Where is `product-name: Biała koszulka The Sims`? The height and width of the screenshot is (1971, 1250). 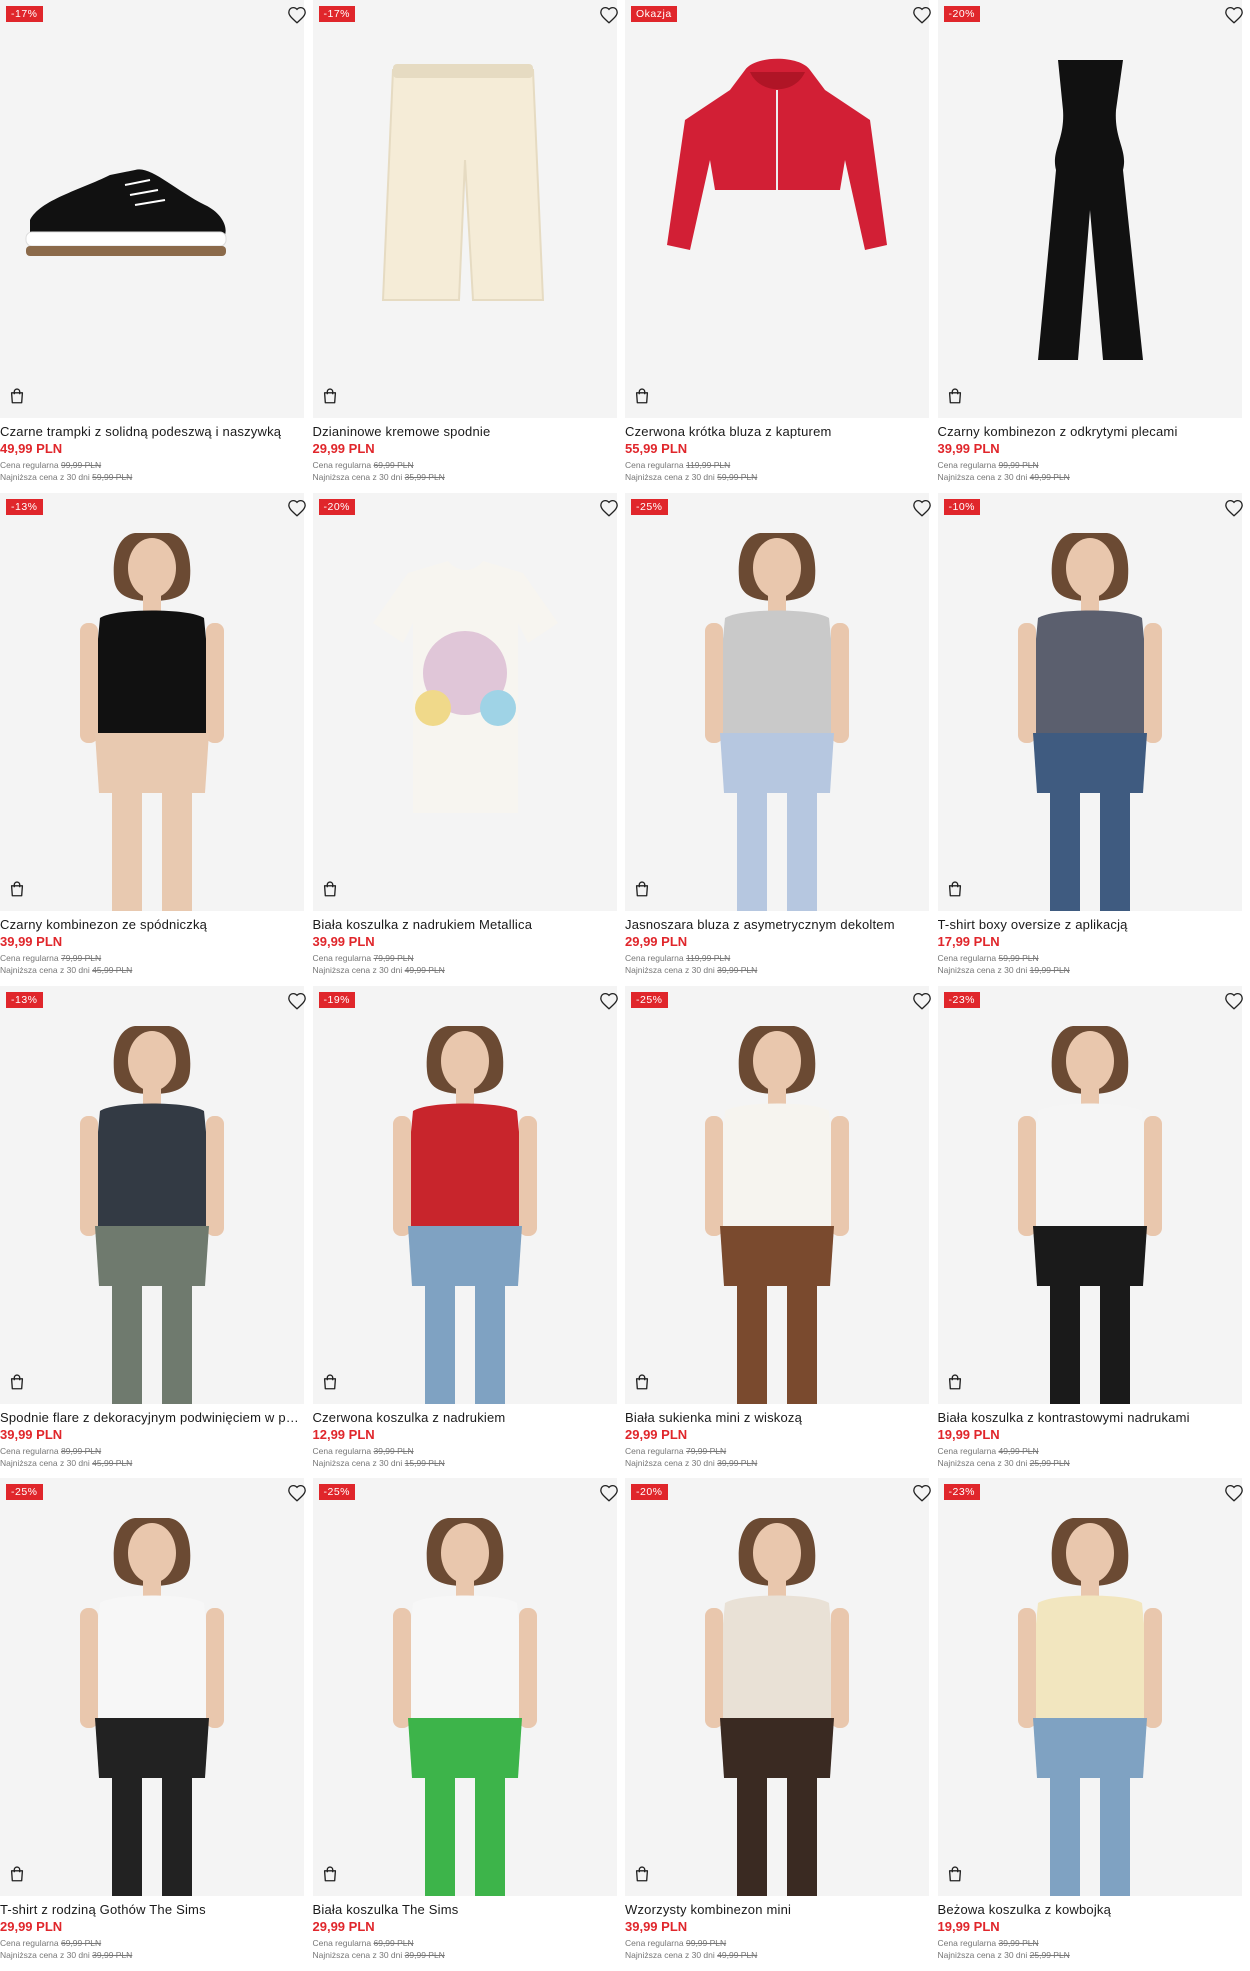 product-name: Biała koszulka The Sims is located at coordinates (465, 1910).